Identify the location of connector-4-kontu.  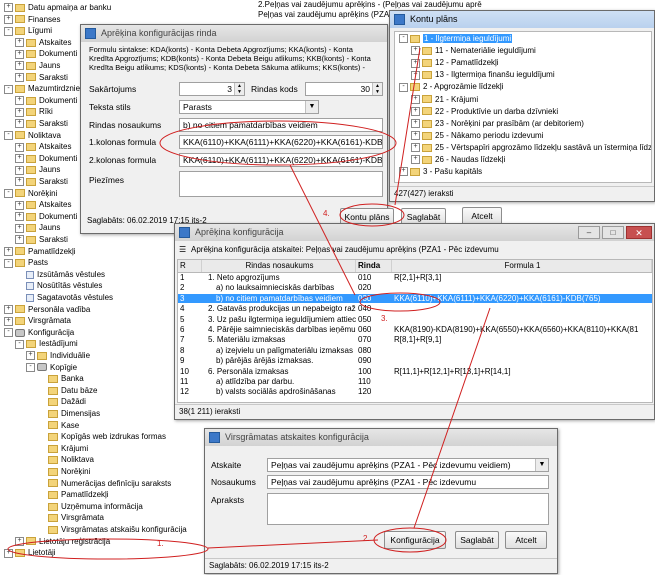
(407, 126).